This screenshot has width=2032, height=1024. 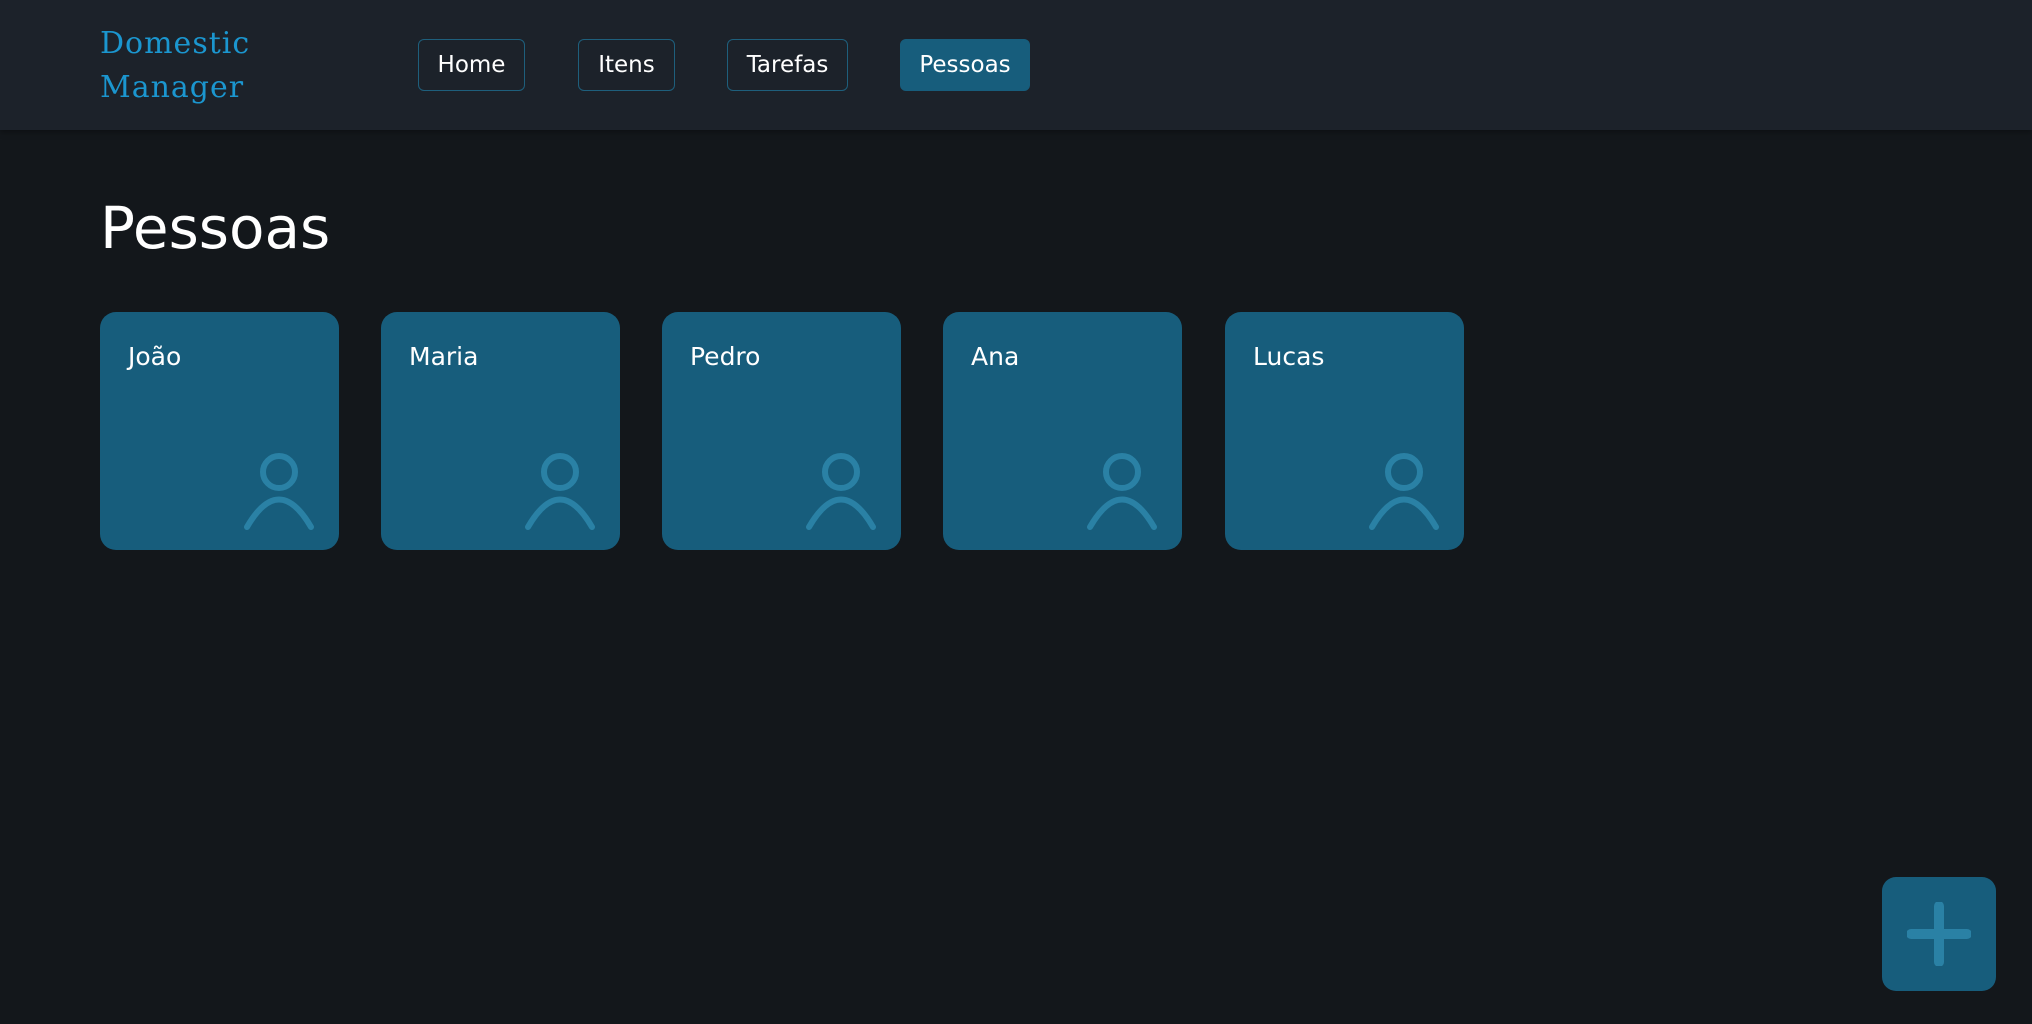 What do you see at coordinates (995, 356) in the screenshot?
I see `person-card-name: Ana` at bounding box center [995, 356].